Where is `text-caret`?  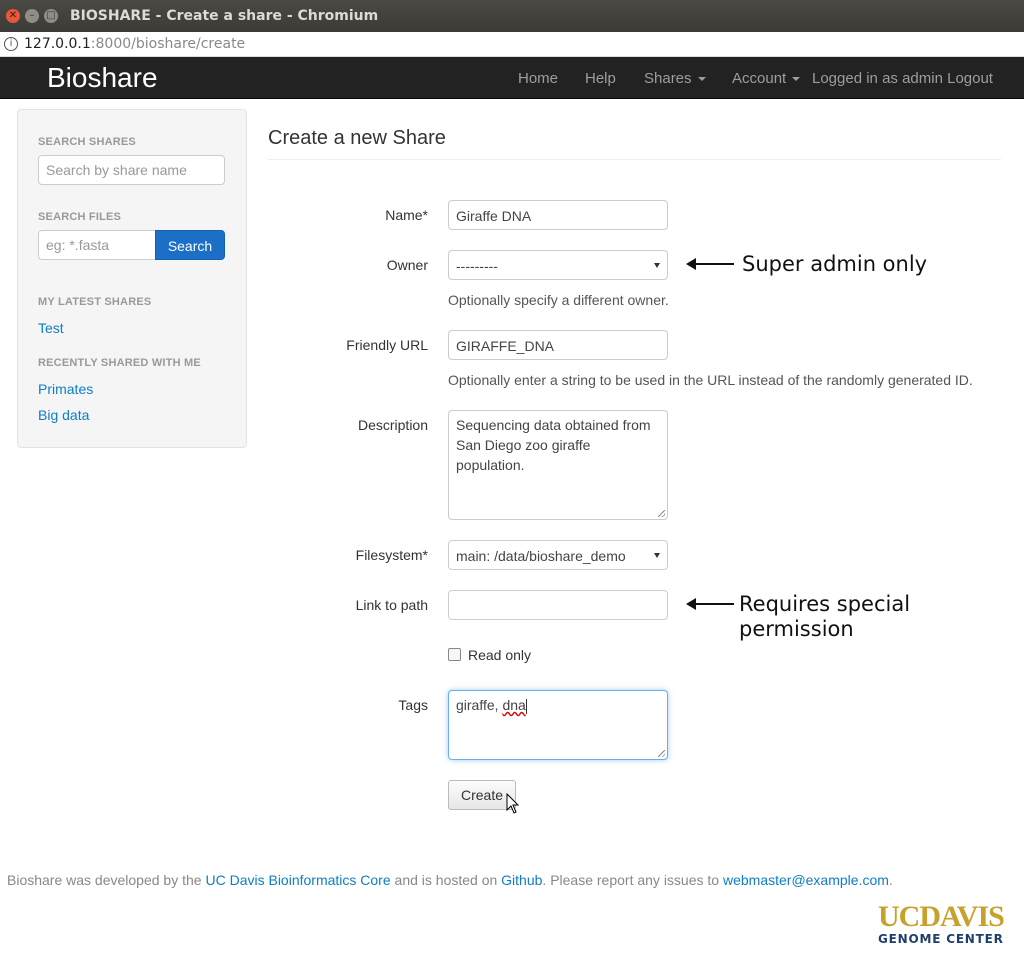 text-caret is located at coordinates (526, 706).